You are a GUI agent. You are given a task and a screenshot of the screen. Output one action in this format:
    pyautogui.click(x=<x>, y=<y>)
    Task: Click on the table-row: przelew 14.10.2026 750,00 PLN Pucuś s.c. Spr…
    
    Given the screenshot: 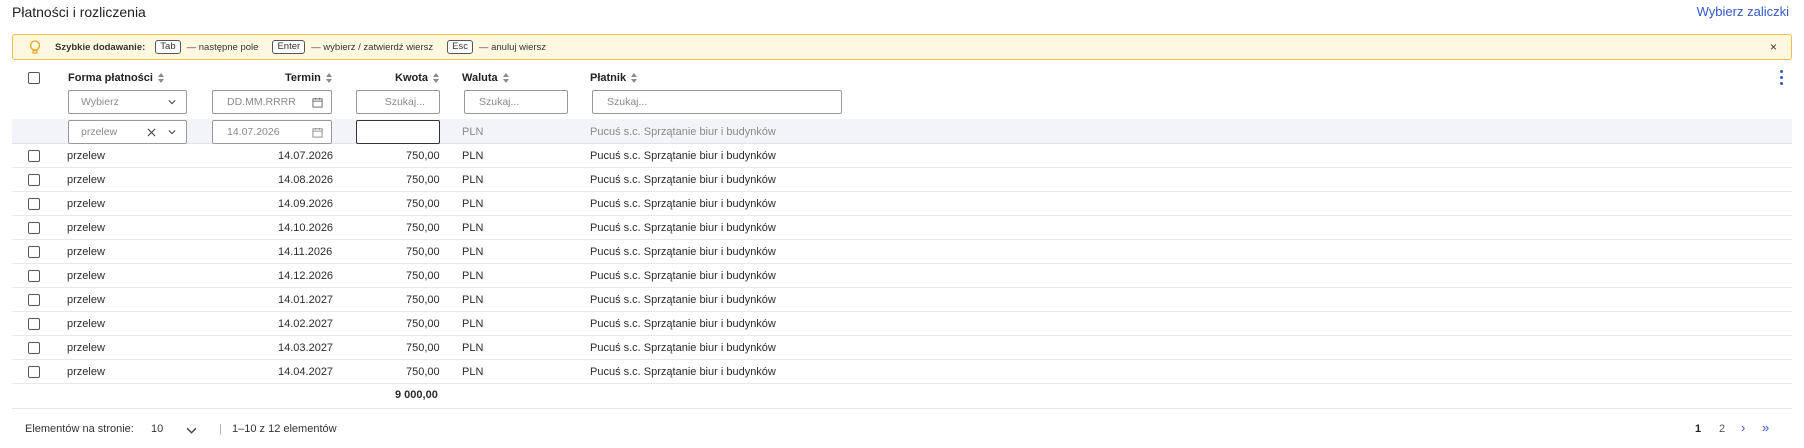 What is the action you would take?
    pyautogui.click(x=902, y=228)
    